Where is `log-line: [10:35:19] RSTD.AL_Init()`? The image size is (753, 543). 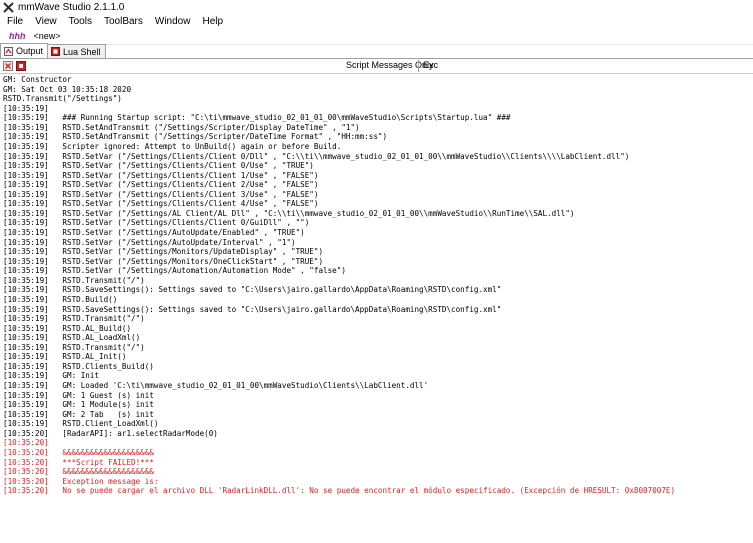
log-line: [10:35:19] RSTD.AL_Init() is located at coordinates (65, 357).